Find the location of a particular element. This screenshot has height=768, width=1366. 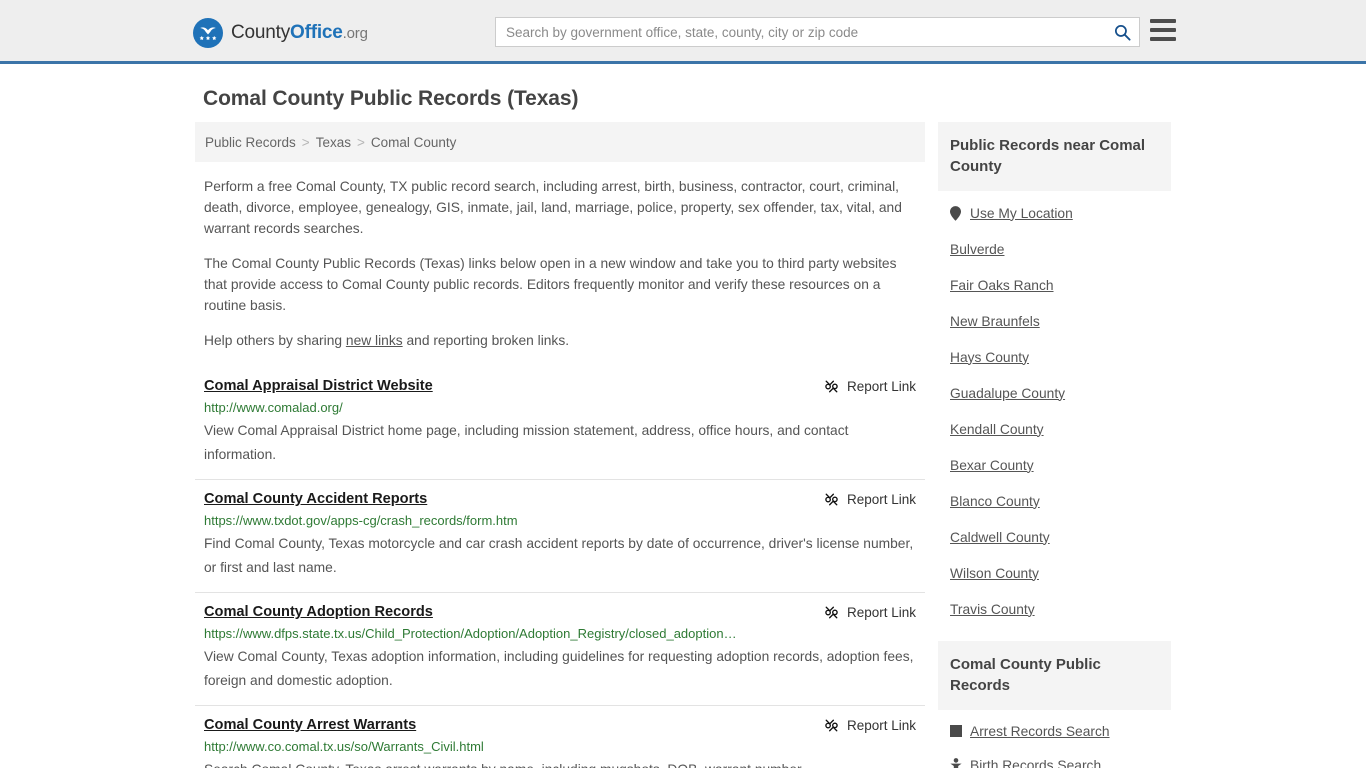

search-icon is located at coordinates (1122, 32).